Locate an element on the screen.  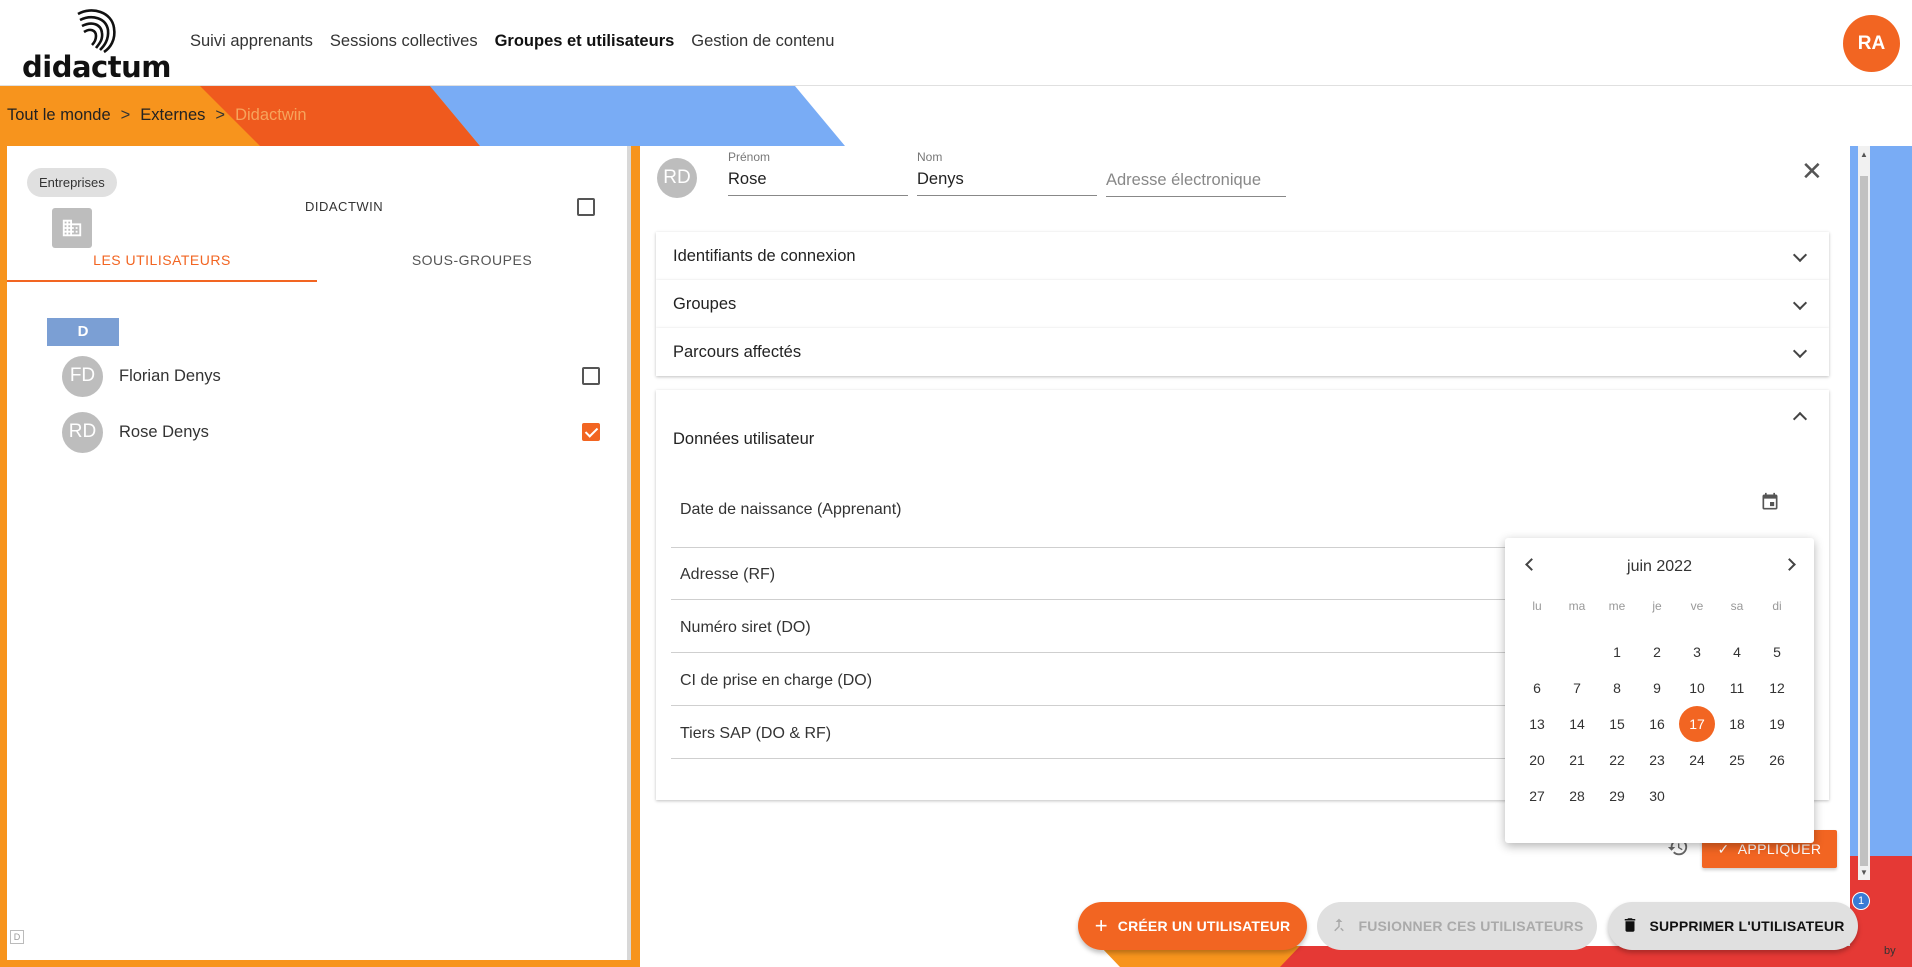
day-cell: 12 is located at coordinates (1777, 688).